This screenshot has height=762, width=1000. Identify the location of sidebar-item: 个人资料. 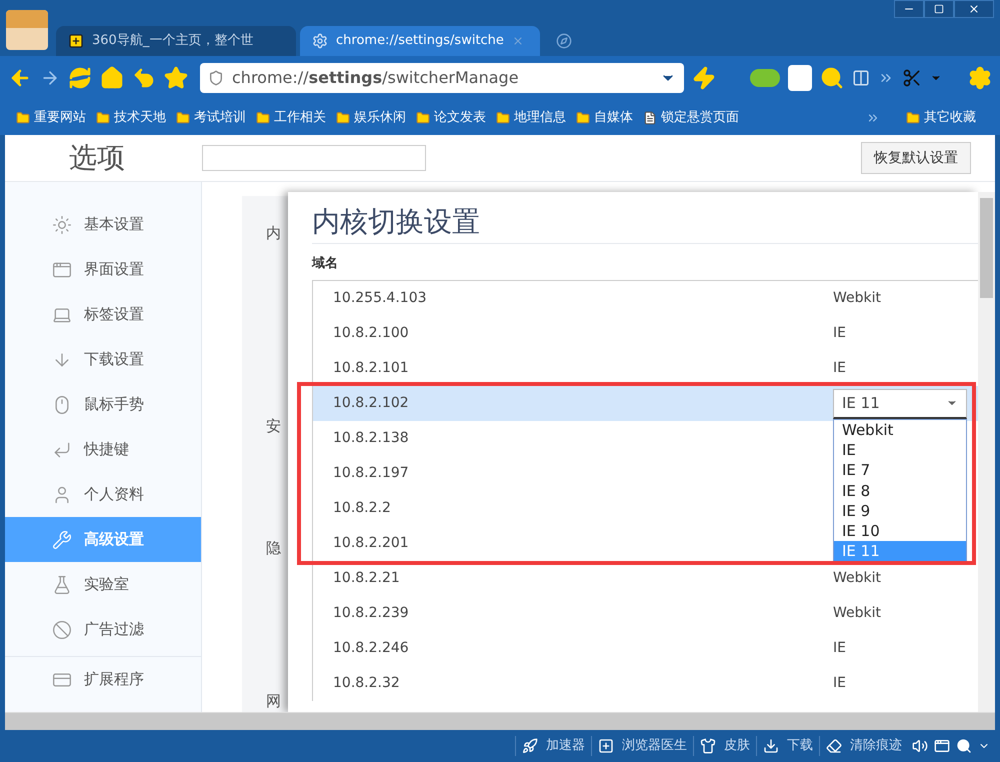
(103, 494).